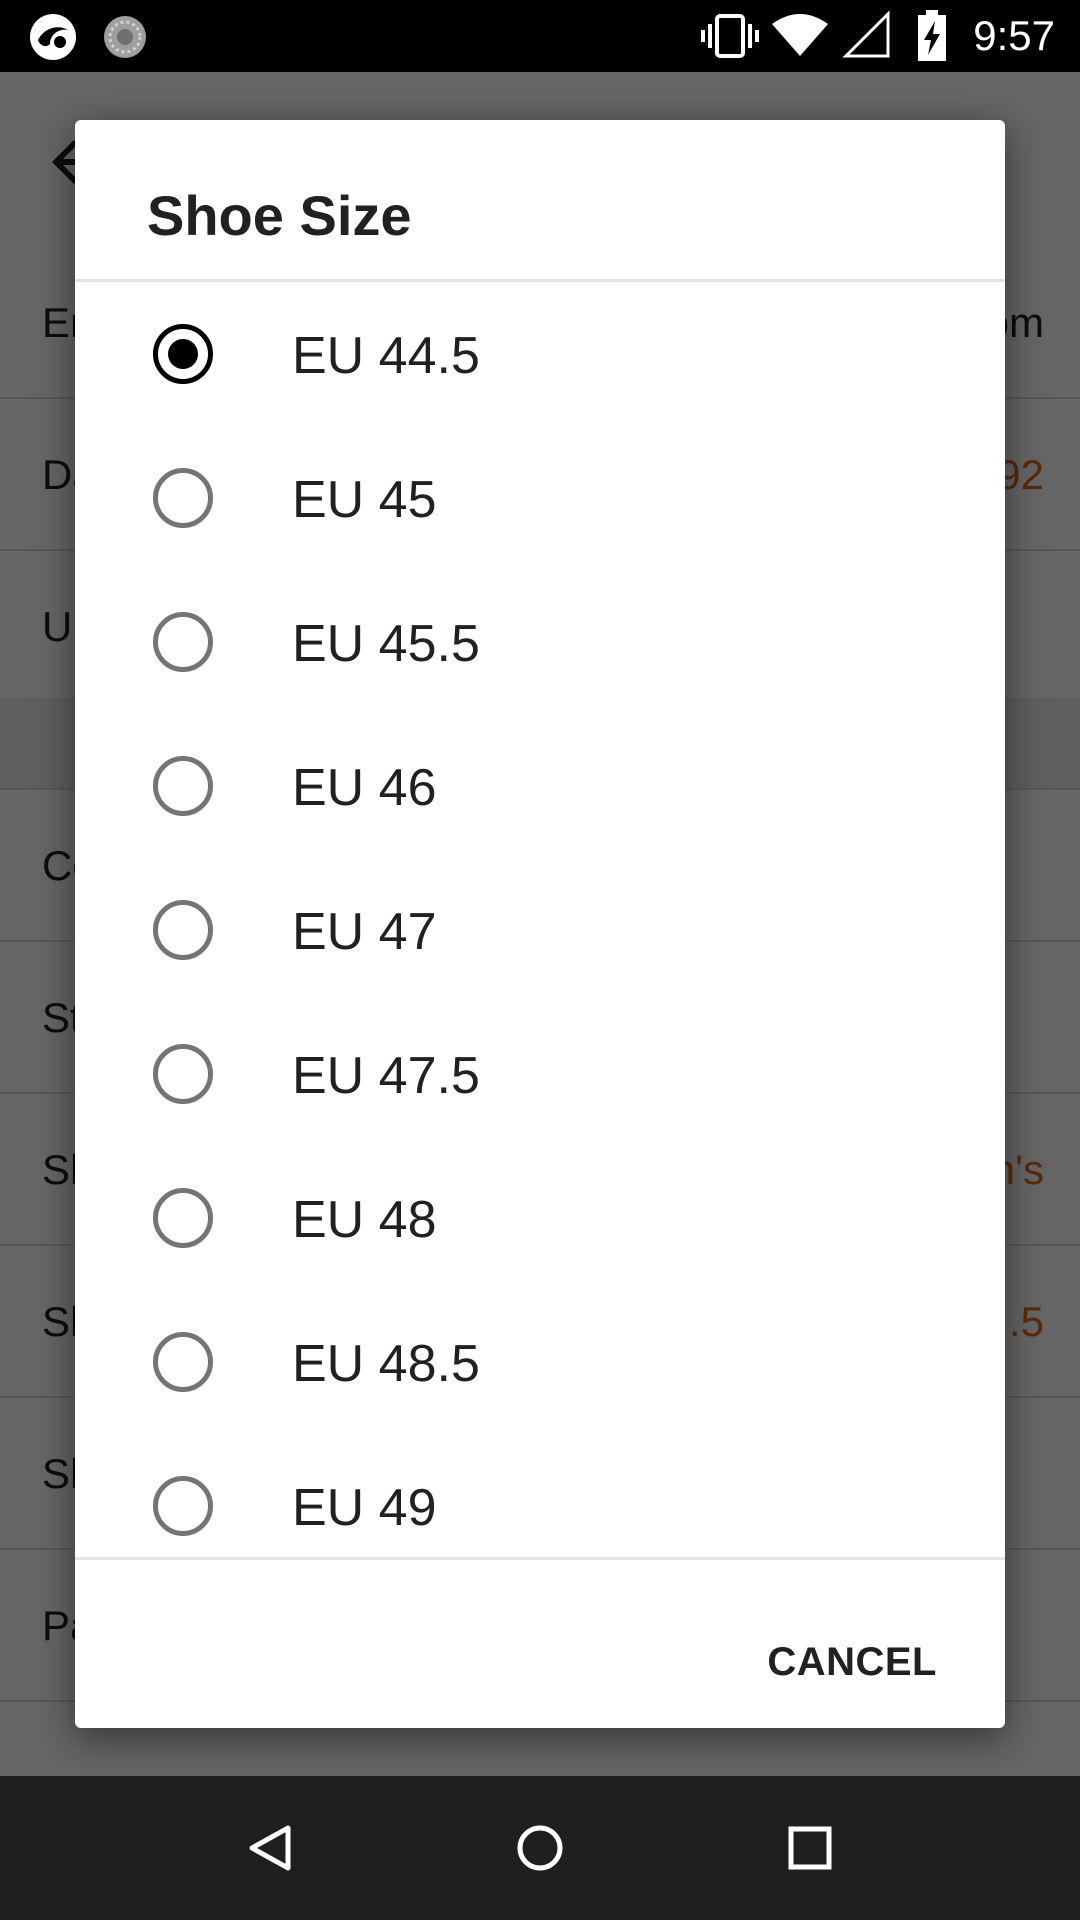  I want to click on nav-recents-icon, so click(810, 1848).